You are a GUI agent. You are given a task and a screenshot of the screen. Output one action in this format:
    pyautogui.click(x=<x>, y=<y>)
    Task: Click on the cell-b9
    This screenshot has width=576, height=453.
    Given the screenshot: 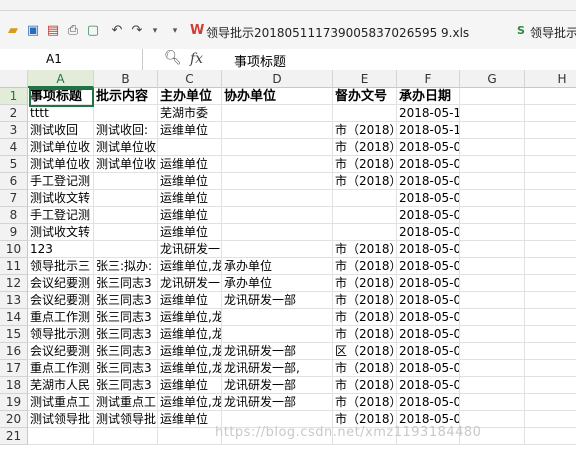 What is the action you would take?
    pyautogui.click(x=126, y=232)
    